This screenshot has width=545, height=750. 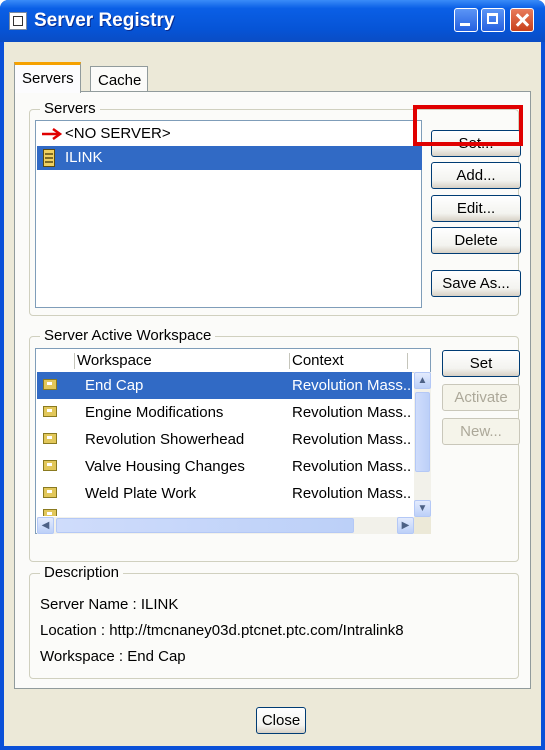 What do you see at coordinates (113, 656) in the screenshot?
I see `description-workspace: Workspace : End Cap` at bounding box center [113, 656].